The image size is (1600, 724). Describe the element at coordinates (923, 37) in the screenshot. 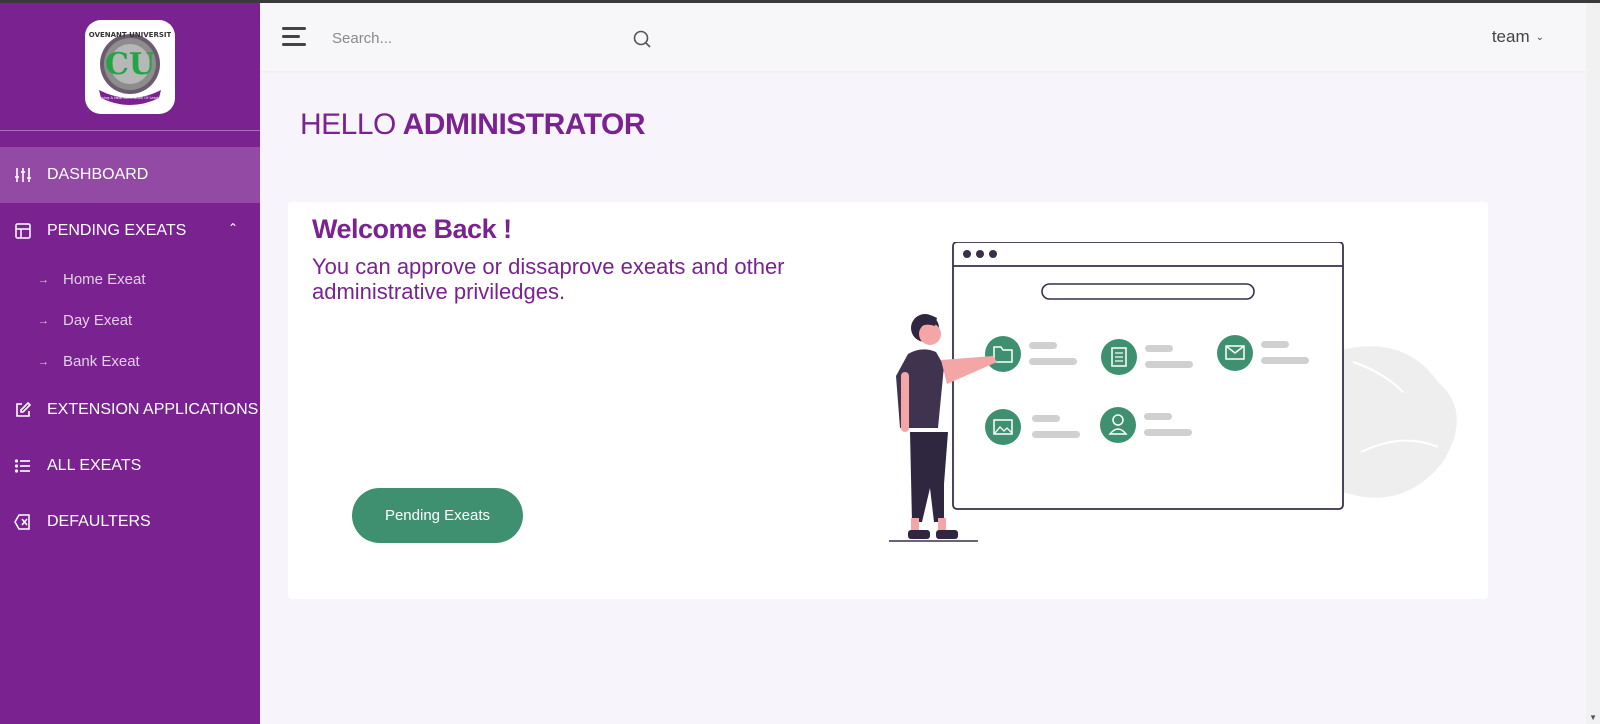

I see `top-header: team ⌄` at that location.